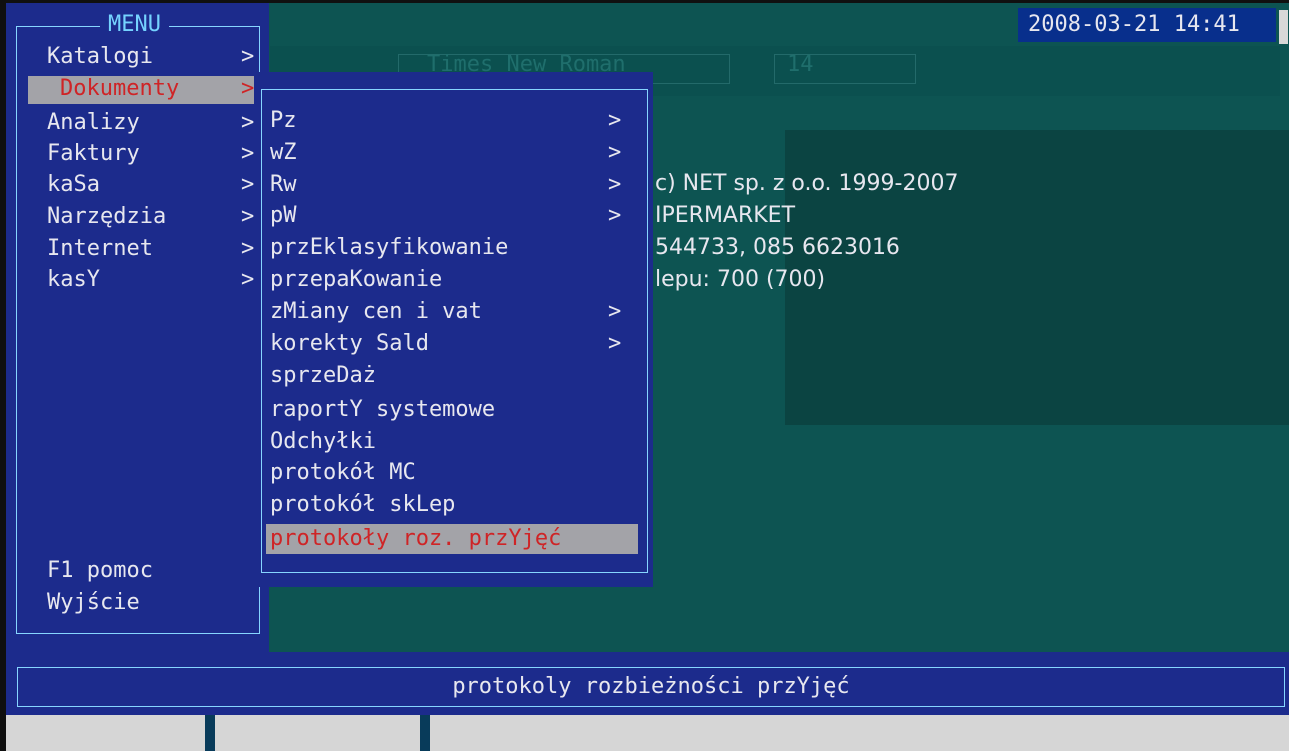 The width and height of the screenshot is (1289, 751). Describe the element at coordinates (73, 185) in the screenshot. I see `menu-item-kasa: kaSa` at that location.